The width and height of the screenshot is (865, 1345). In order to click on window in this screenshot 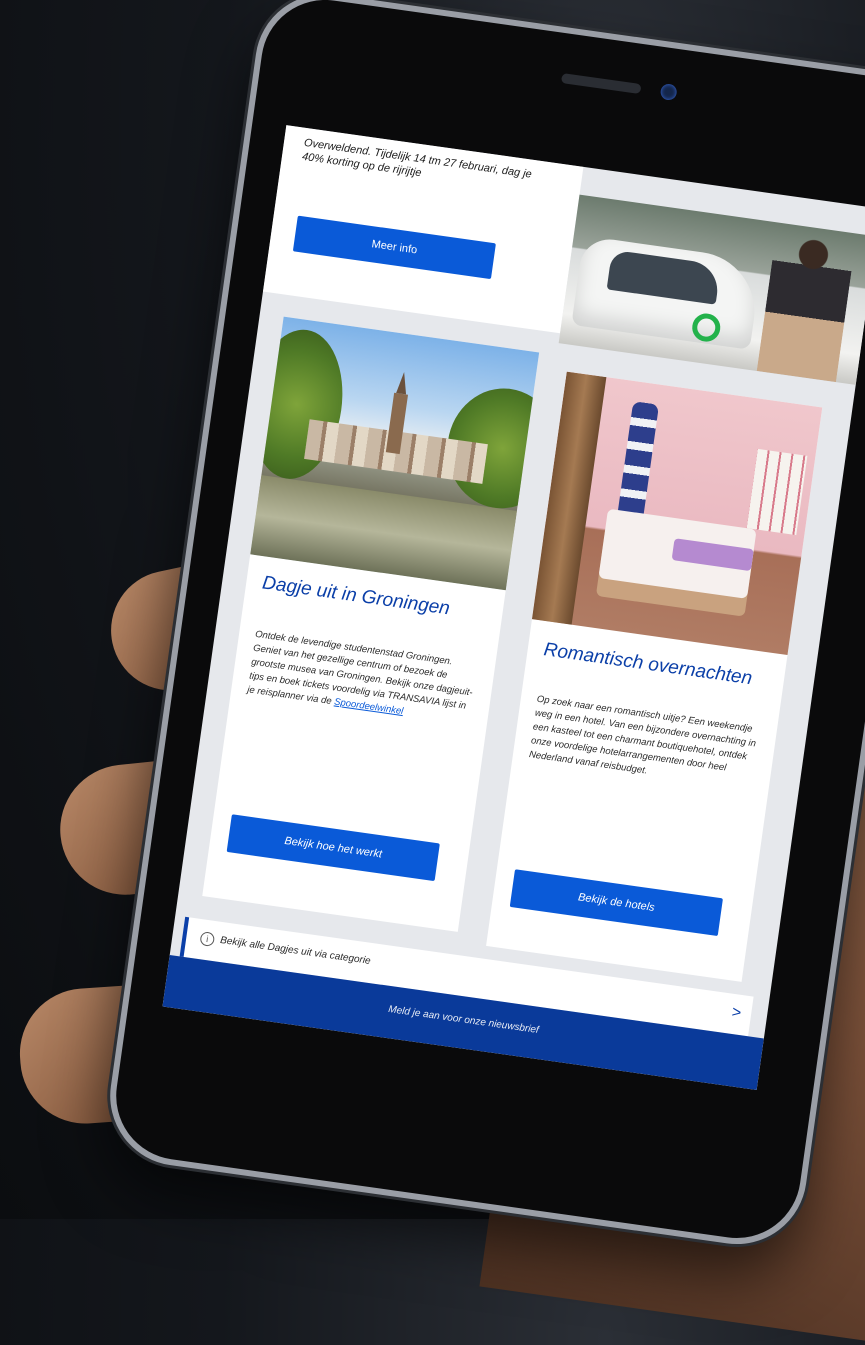, I will do `click(777, 492)`.